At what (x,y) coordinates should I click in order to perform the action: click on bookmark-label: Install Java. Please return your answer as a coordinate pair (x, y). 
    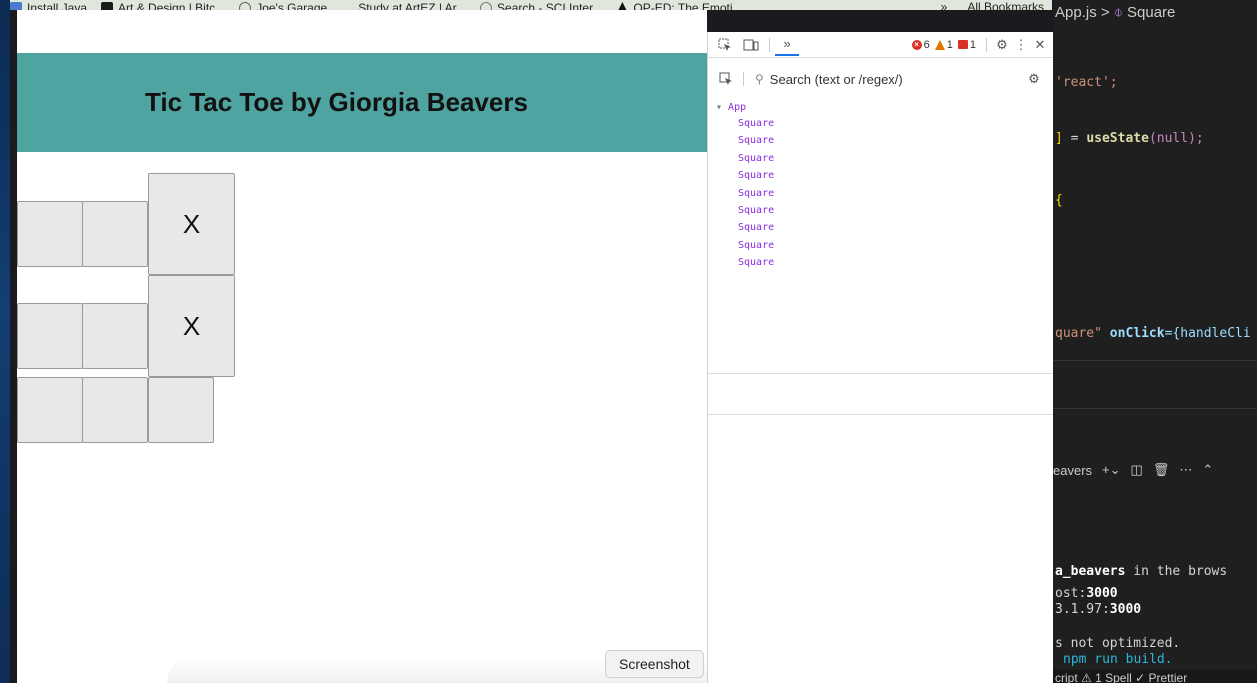
    Looking at the image, I should click on (57, 5).